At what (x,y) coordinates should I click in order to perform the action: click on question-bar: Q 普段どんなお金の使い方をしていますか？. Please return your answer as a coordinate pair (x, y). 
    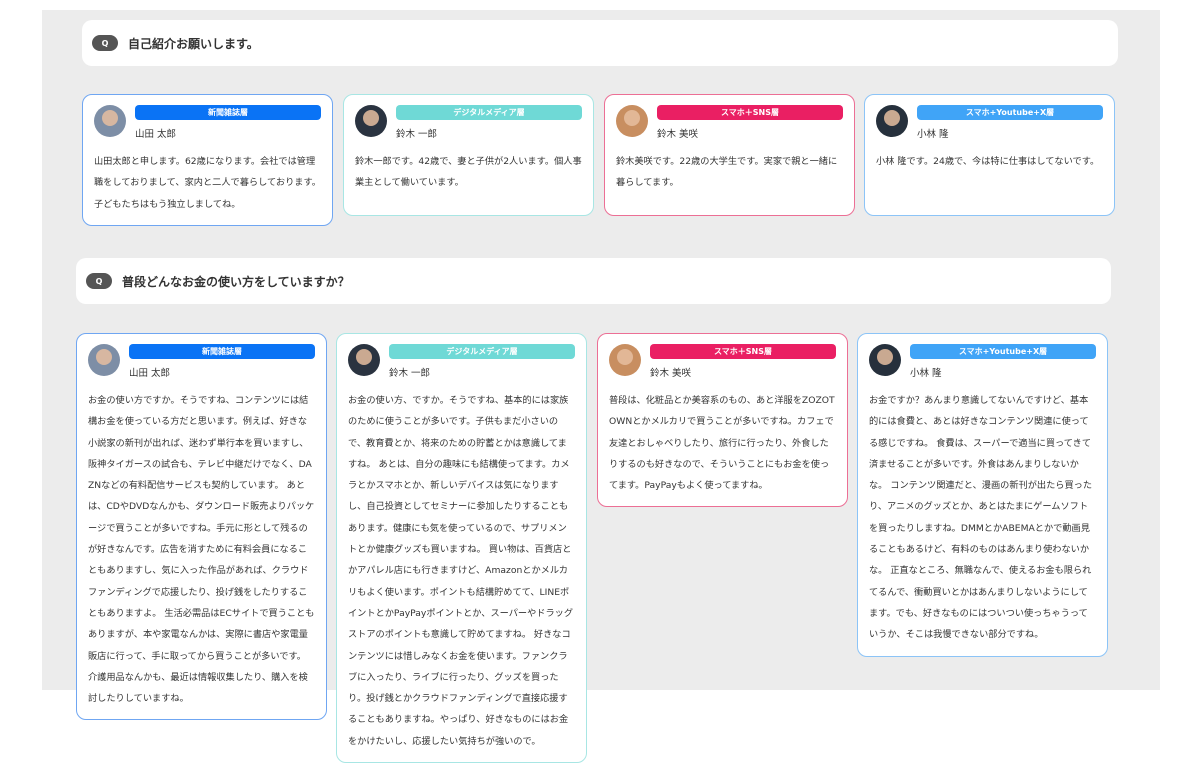
    Looking at the image, I should click on (593, 281).